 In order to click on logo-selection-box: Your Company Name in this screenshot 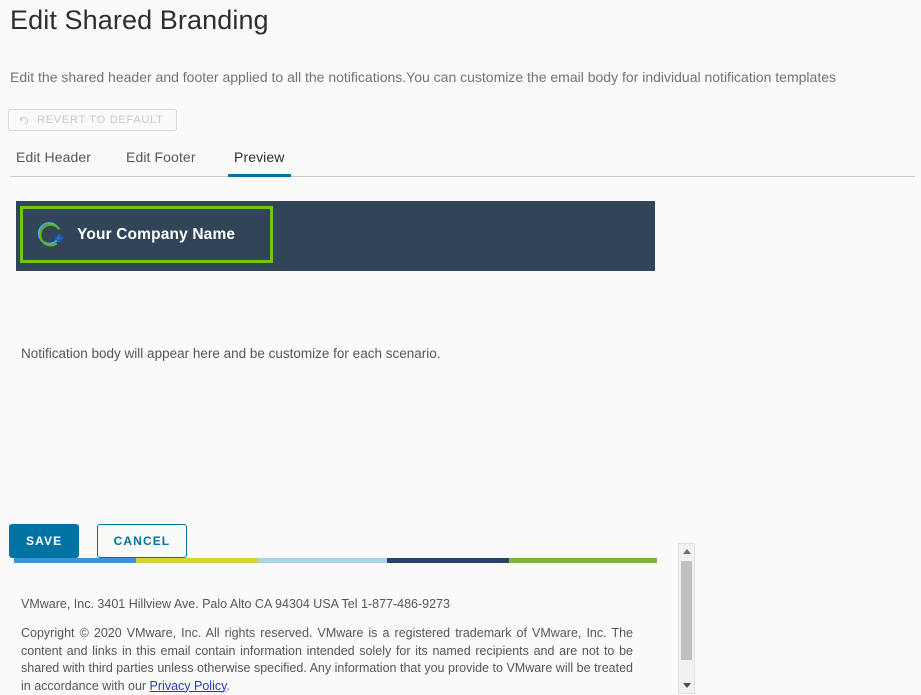, I will do `click(146, 234)`.